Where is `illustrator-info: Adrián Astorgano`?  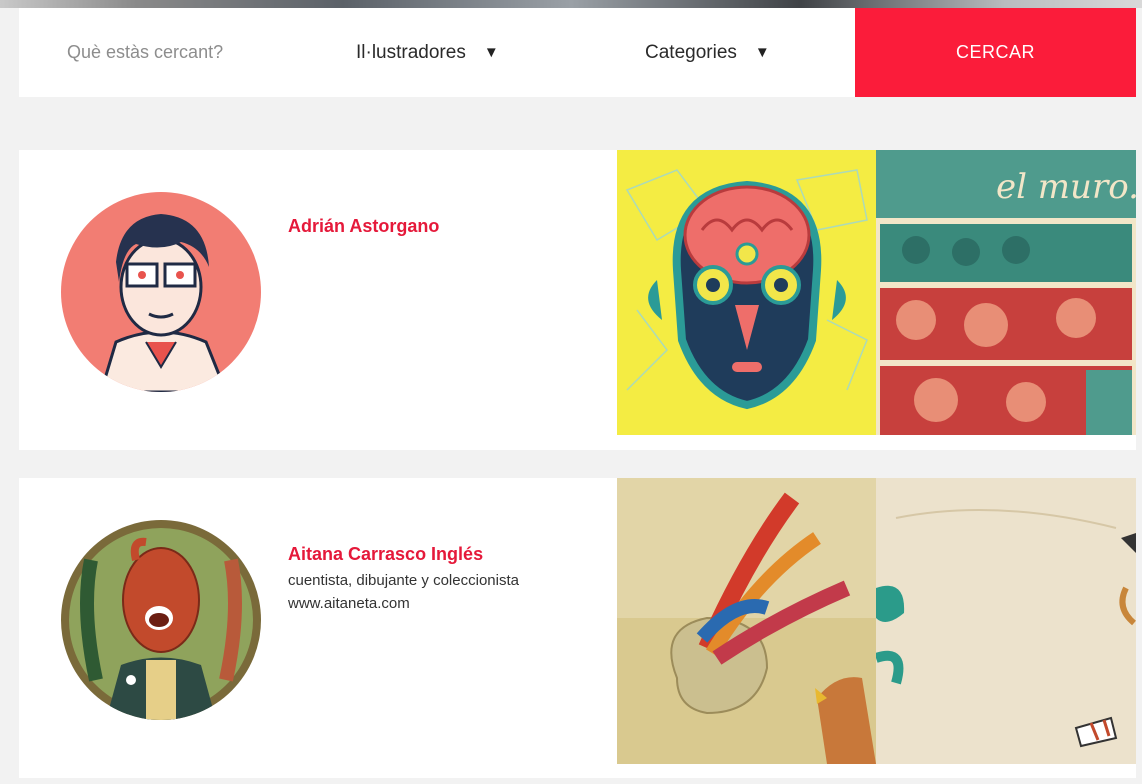 illustrator-info: Adrián Astorgano is located at coordinates (448, 228).